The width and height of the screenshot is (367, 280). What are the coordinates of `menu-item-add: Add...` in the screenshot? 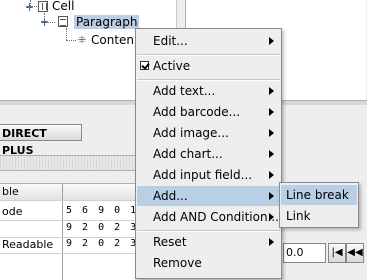 It's located at (208, 196).